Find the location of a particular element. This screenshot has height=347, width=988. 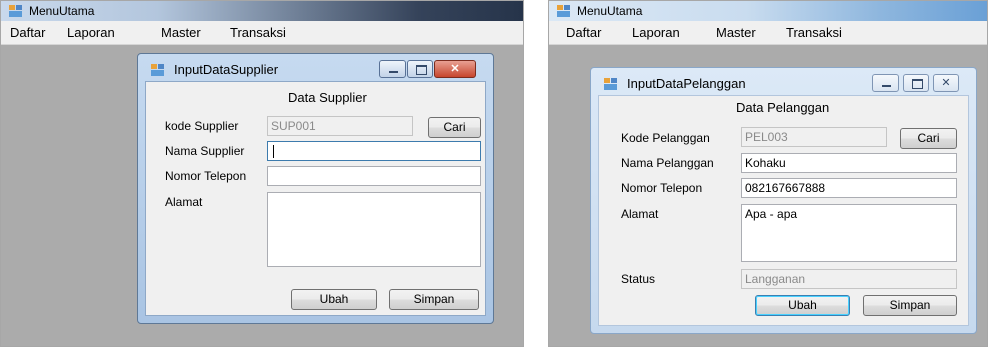

nama-pelanggan-field: Kohaku is located at coordinates (849, 163).